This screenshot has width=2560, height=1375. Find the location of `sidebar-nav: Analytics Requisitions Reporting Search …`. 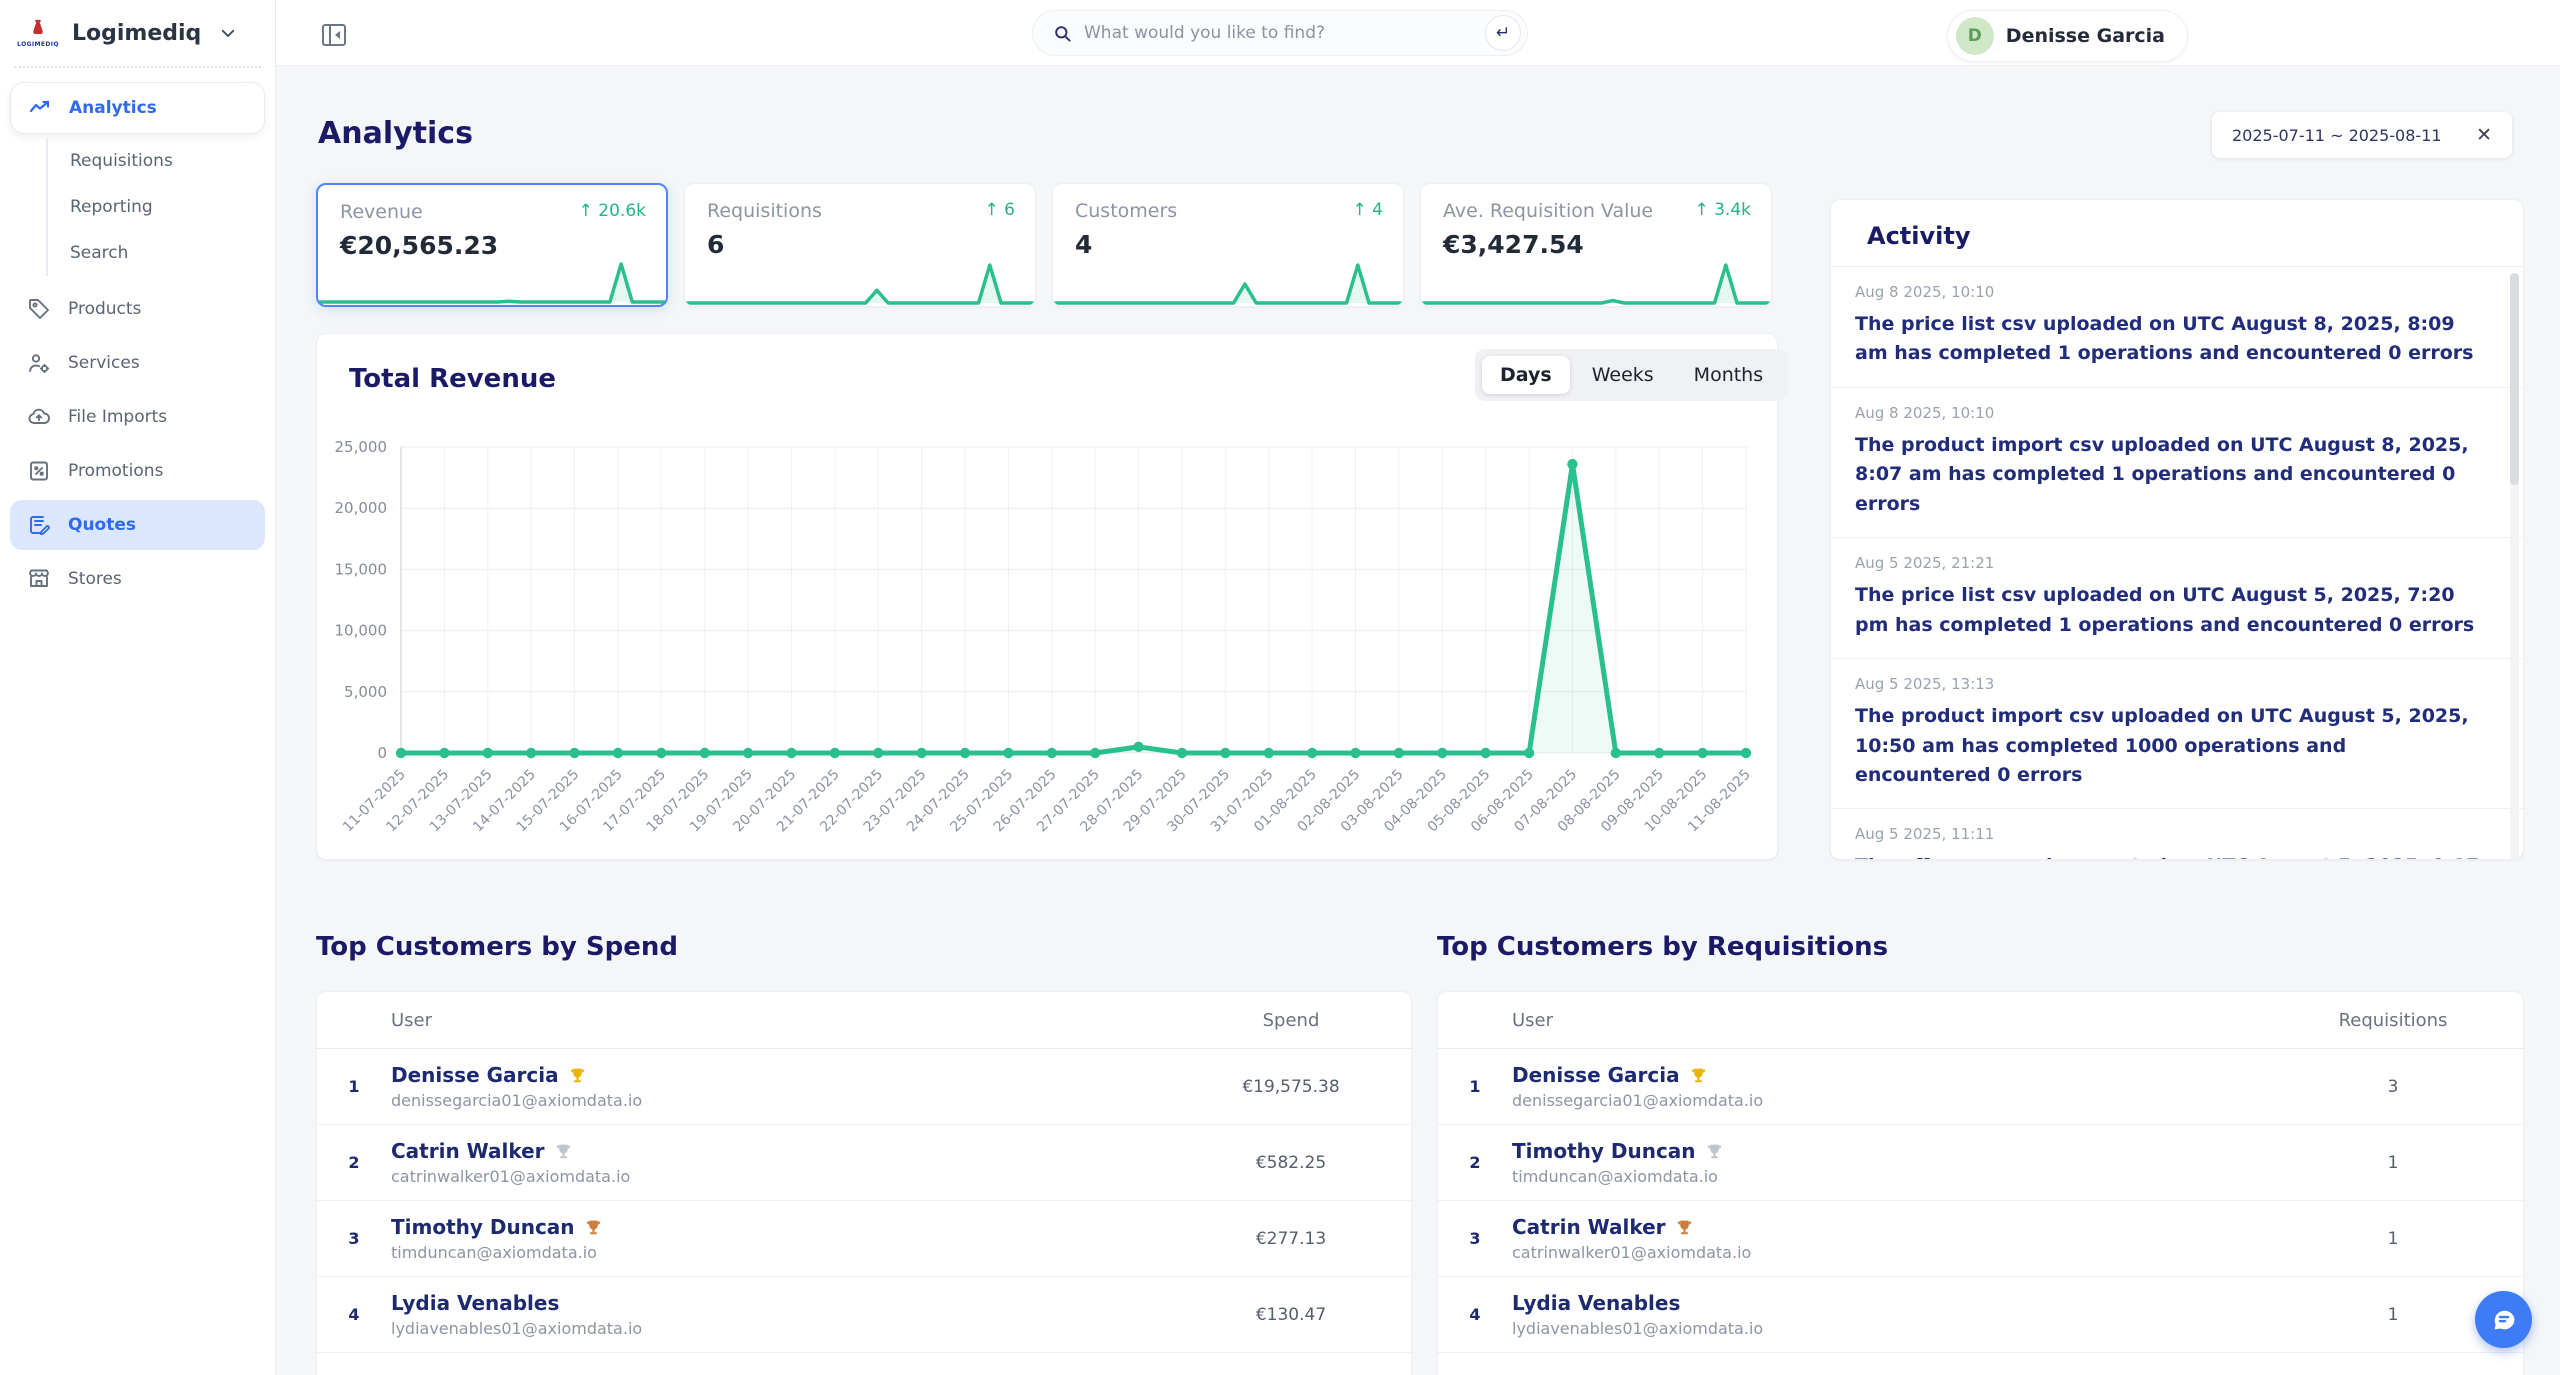

sidebar-nav: Analytics Requisitions Reporting Search … is located at coordinates (137, 345).